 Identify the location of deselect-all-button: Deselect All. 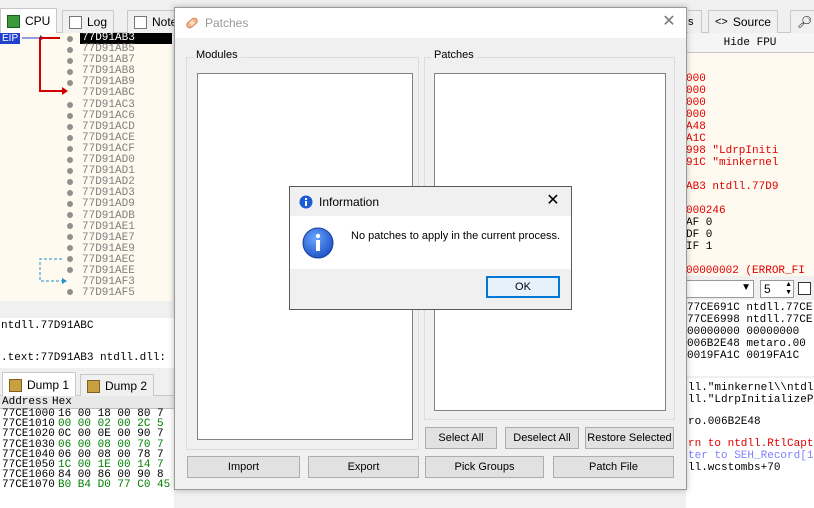
(542, 438).